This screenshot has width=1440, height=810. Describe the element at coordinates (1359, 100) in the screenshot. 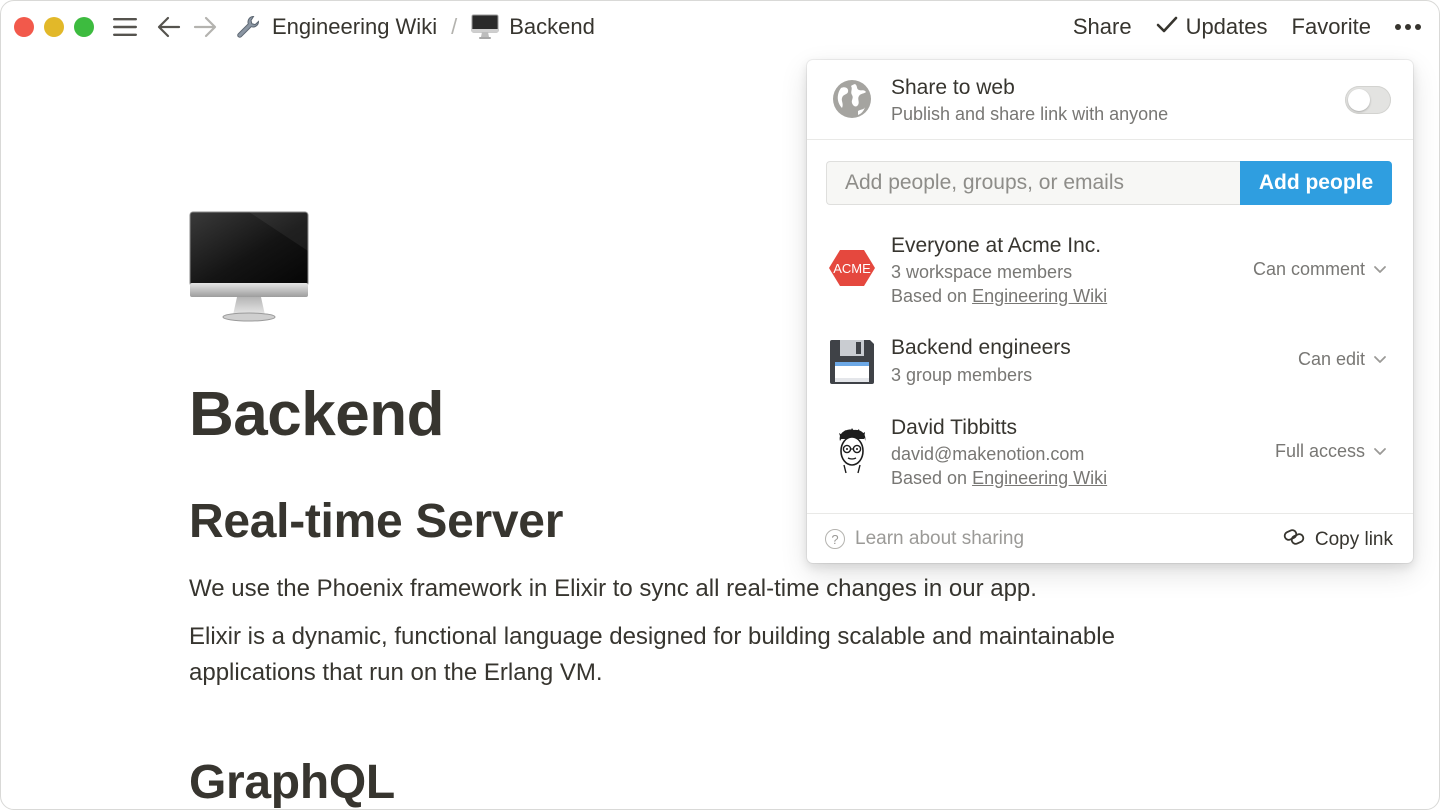

I see `toggle-knob` at that location.